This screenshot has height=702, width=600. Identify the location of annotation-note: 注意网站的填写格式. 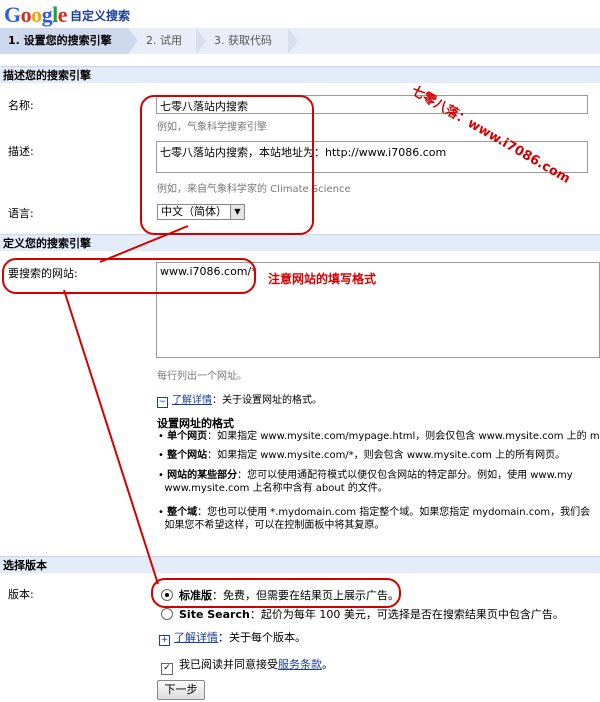
(322, 279).